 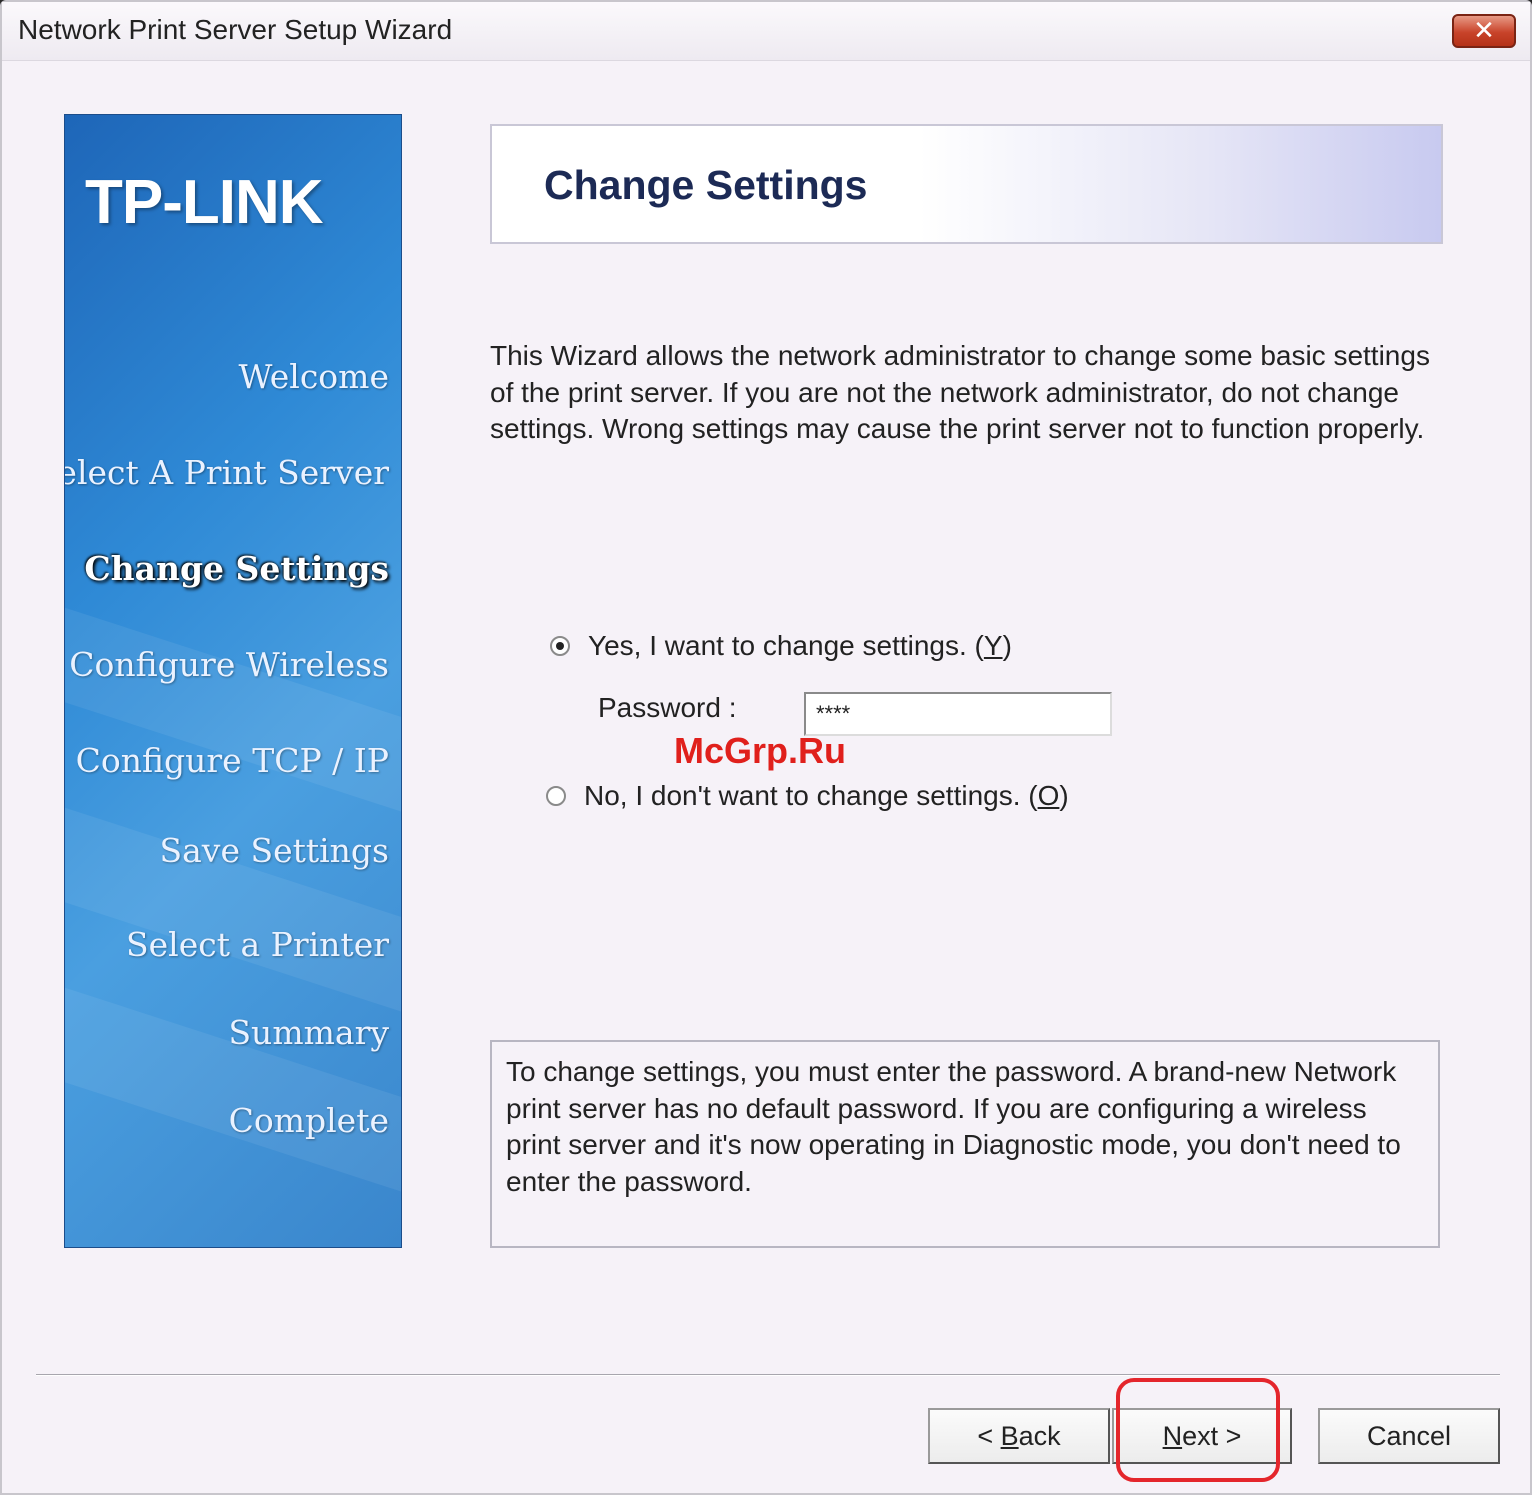 I want to click on sidebar-decoration, so click(x=233, y=720).